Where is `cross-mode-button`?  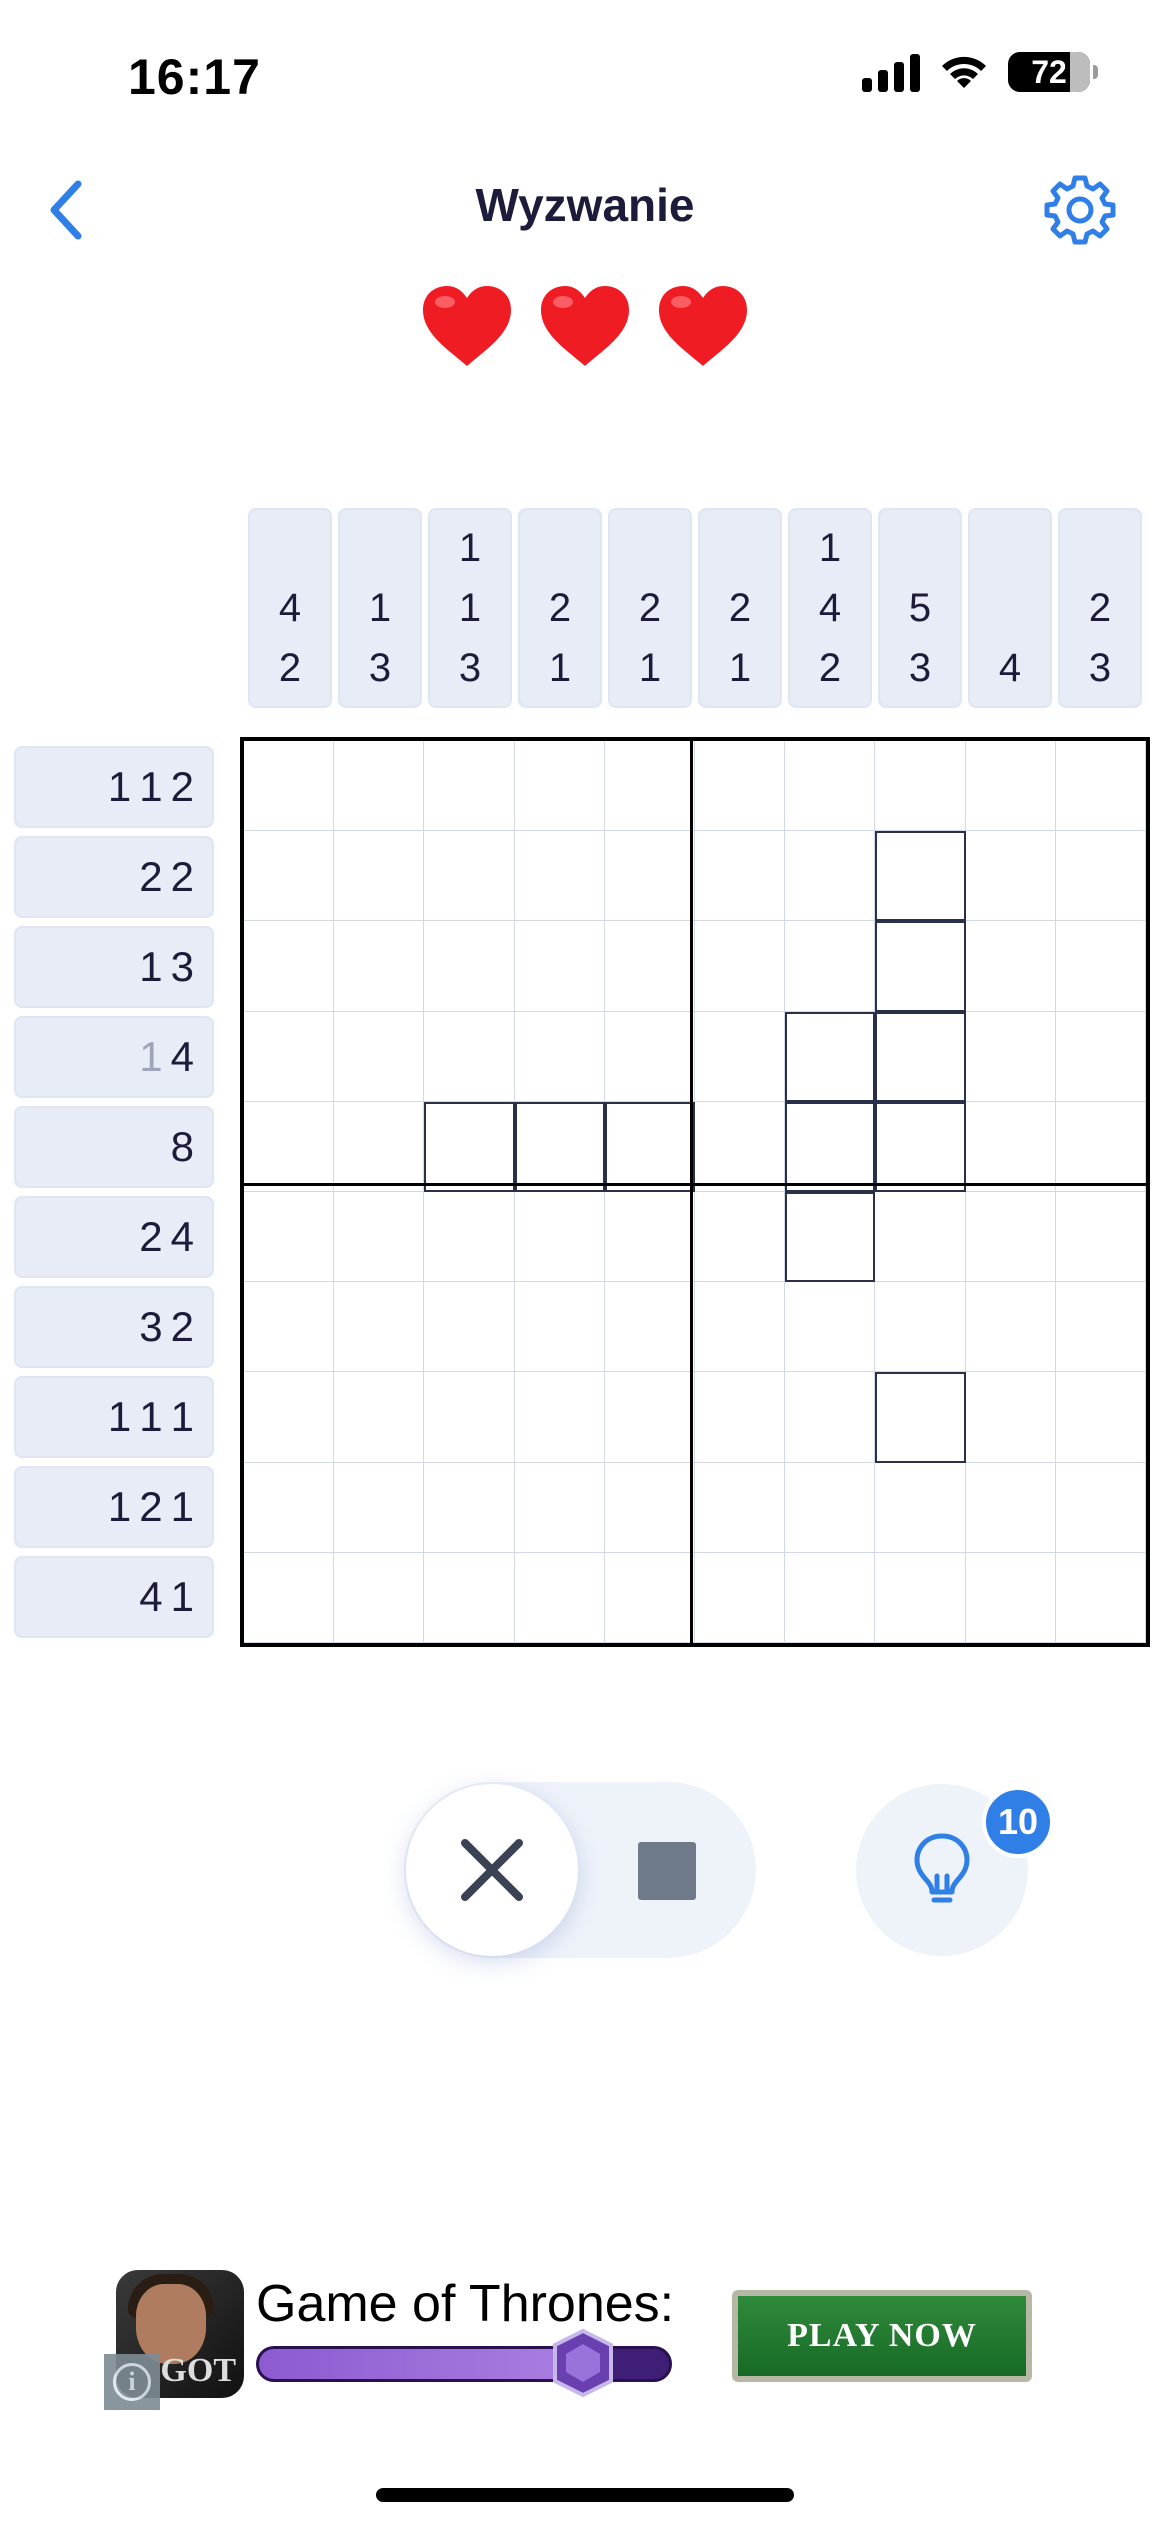 cross-mode-button is located at coordinates (492, 1870).